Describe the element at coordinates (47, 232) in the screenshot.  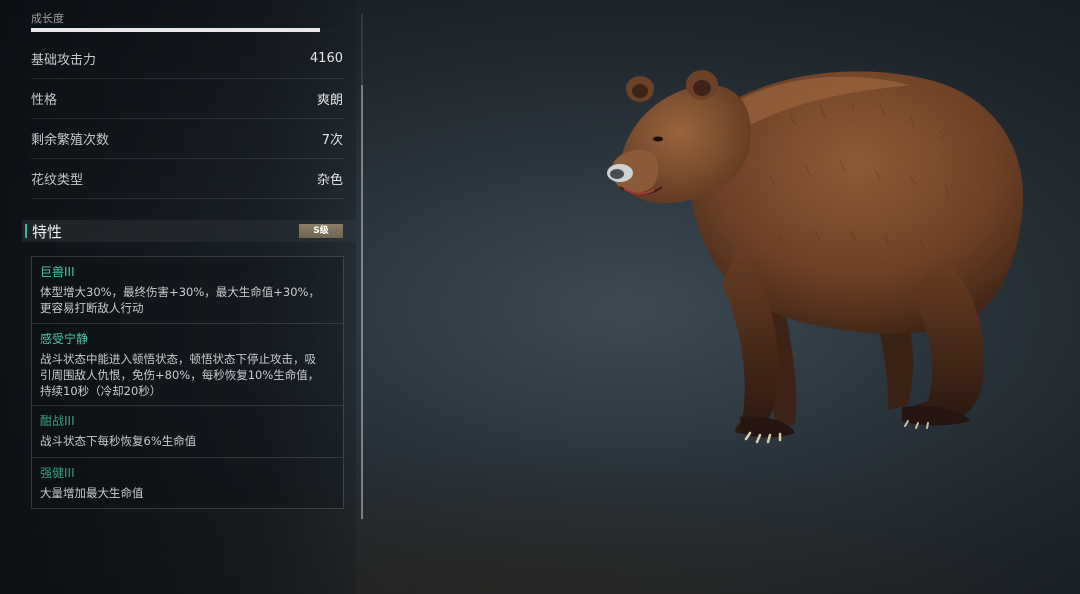
I see `traits-title: 特性` at that location.